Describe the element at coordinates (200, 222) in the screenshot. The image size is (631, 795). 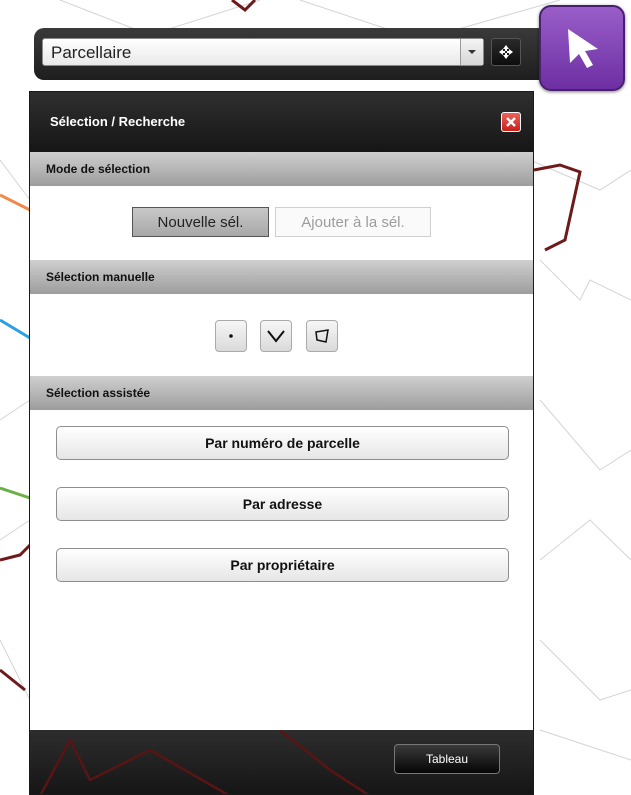
I see `new-selection-button: Nouvelle sél.` at that location.